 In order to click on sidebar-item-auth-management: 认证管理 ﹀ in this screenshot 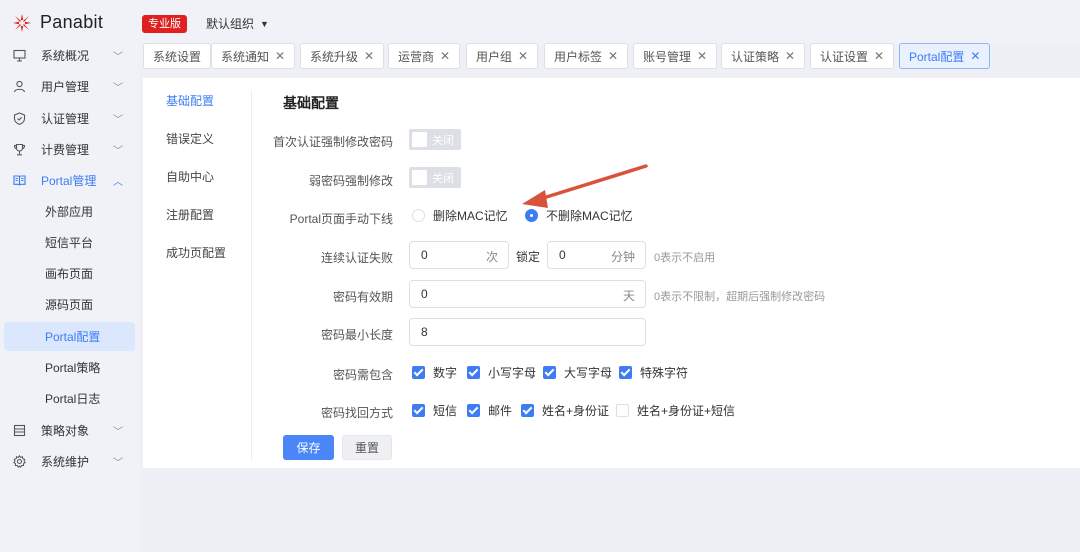, I will do `click(70, 118)`.